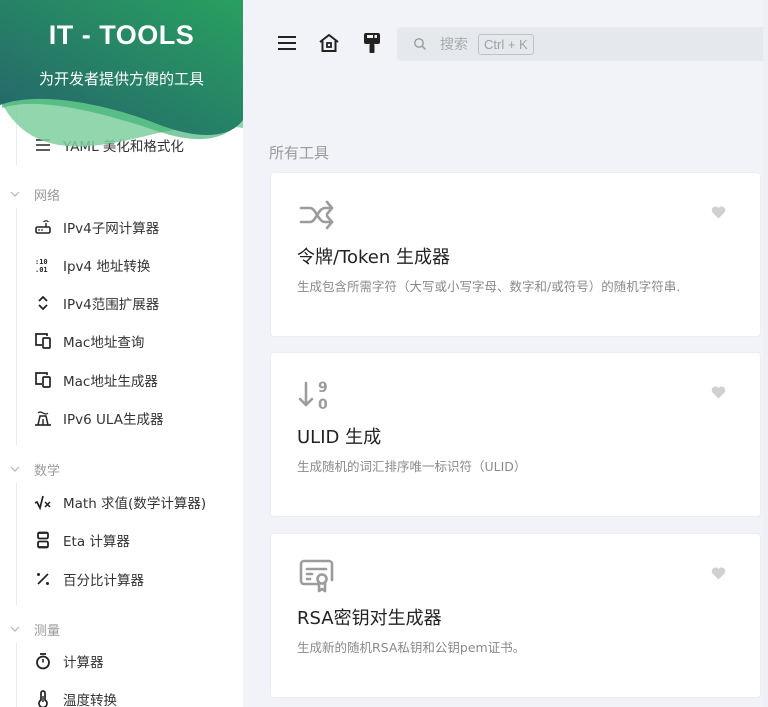 This screenshot has width=768, height=707. I want to click on group-label: 网络, so click(47, 196).